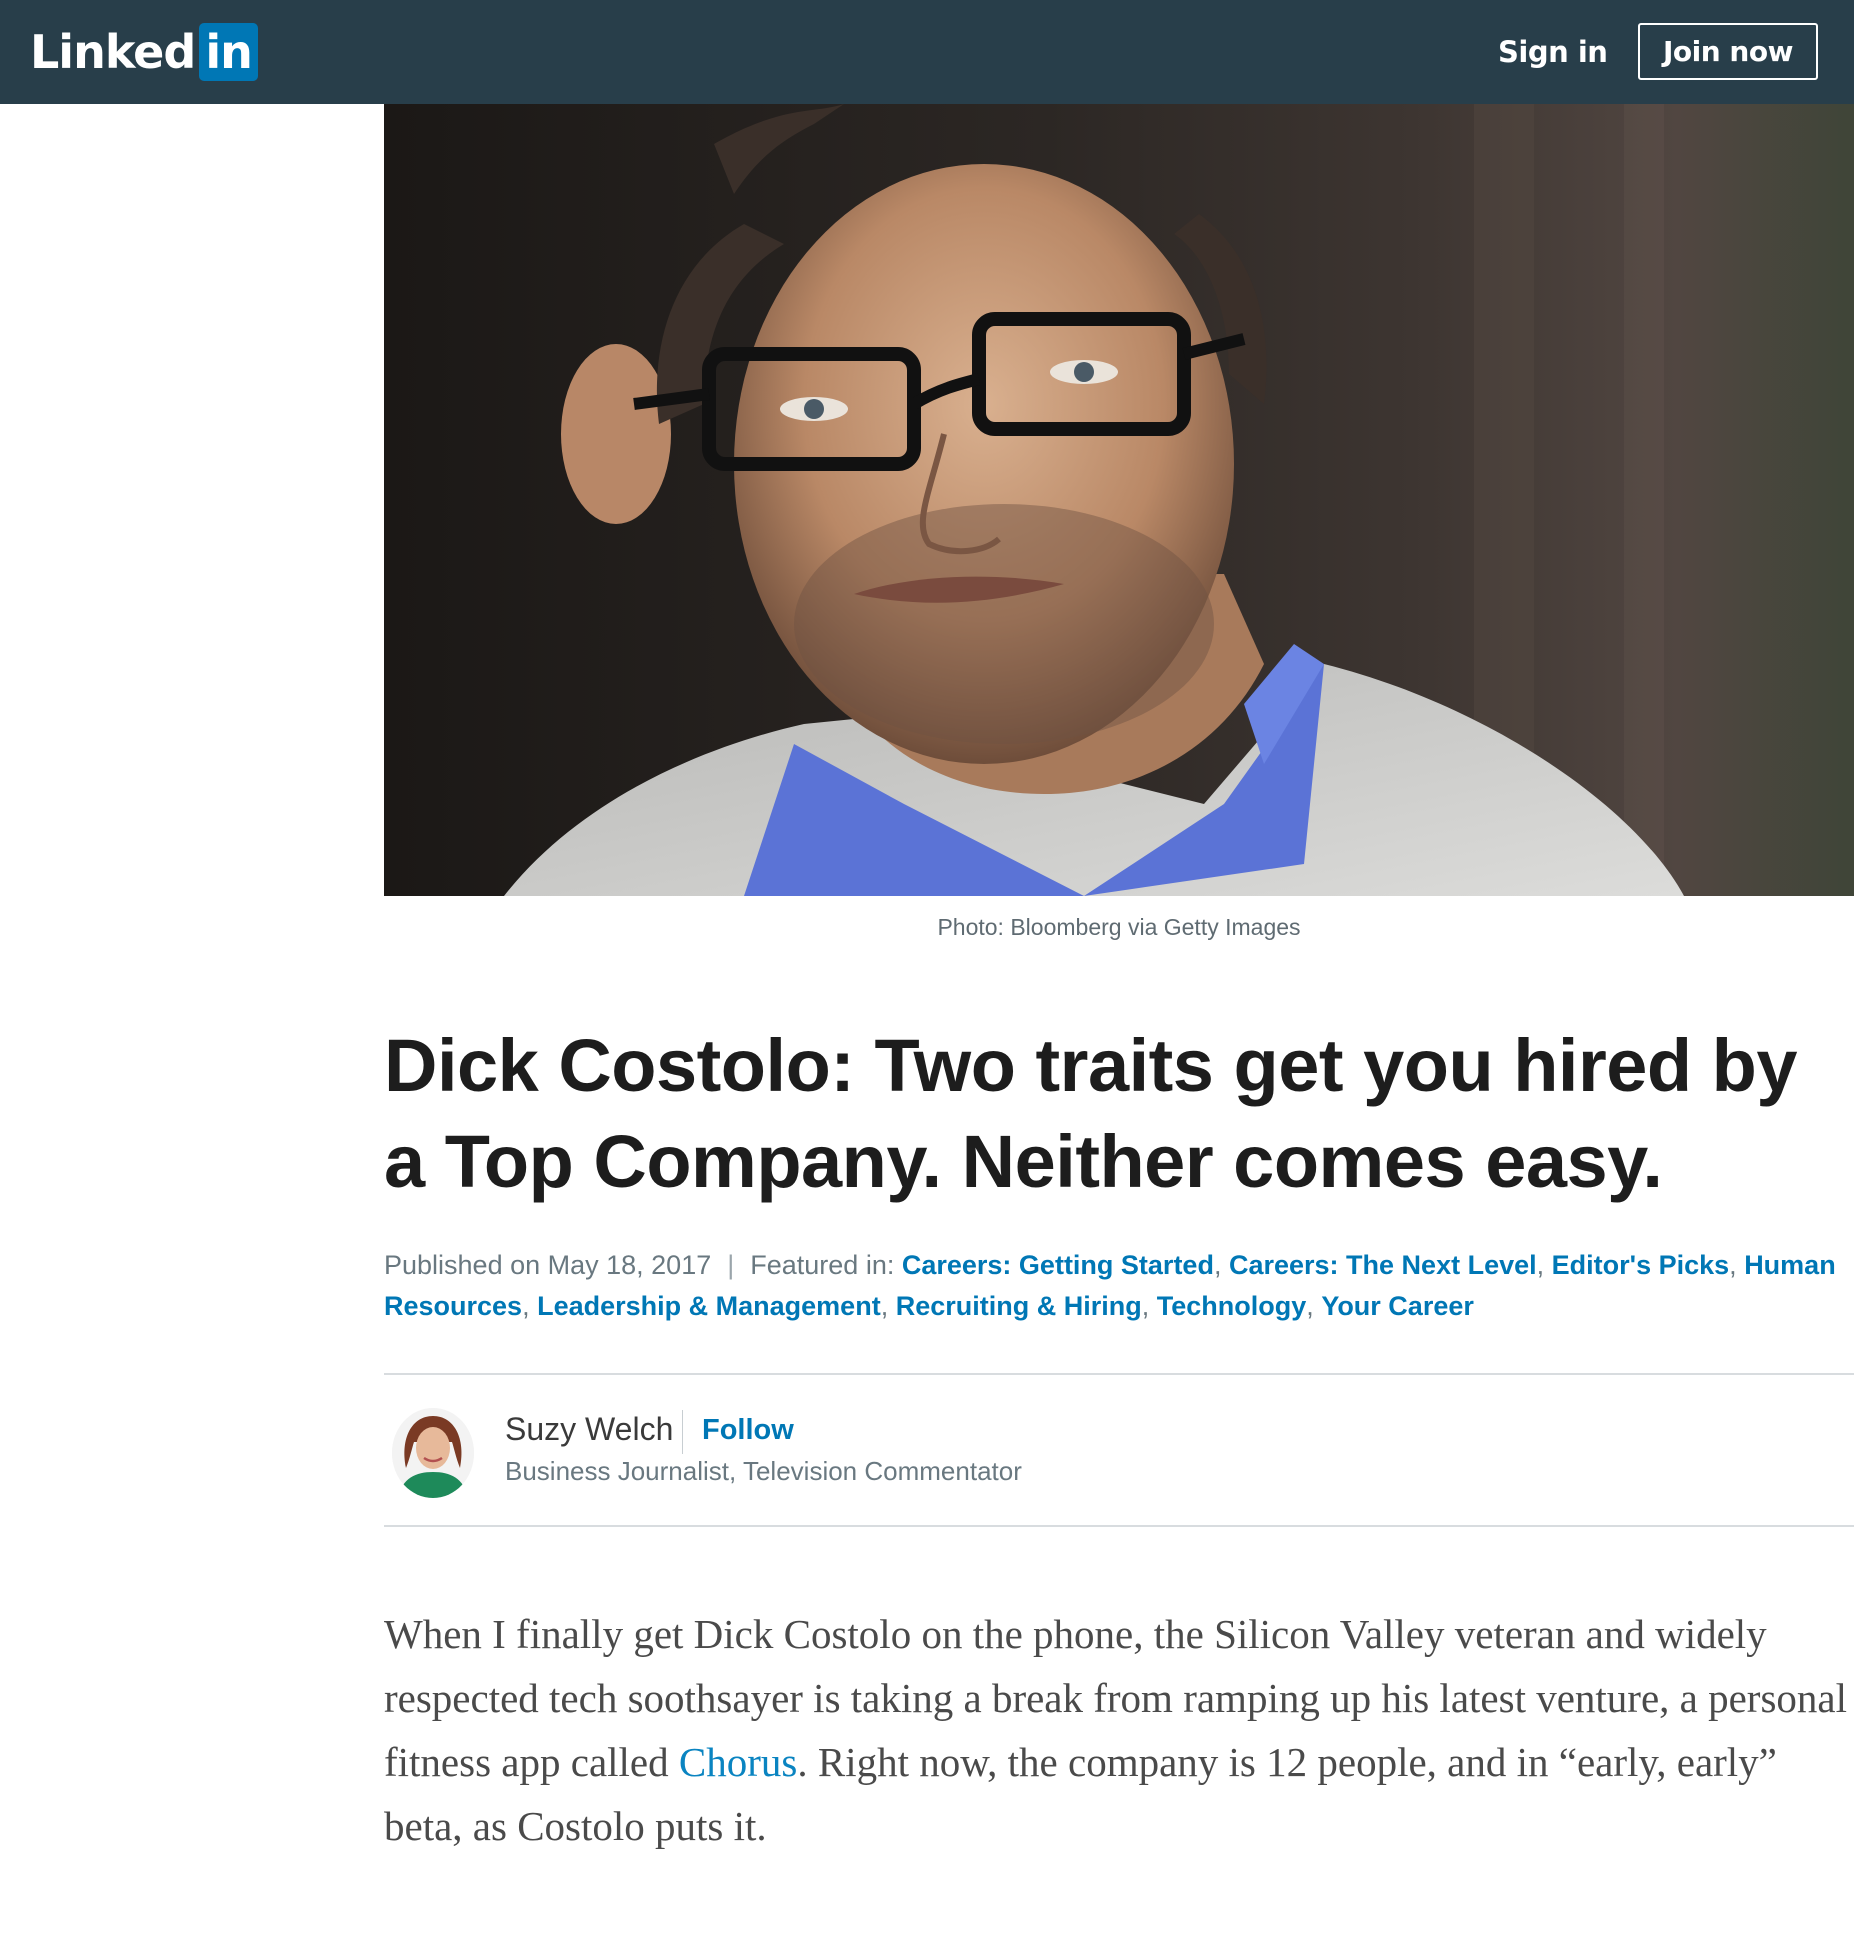 The image size is (1854, 1934). I want to click on featured-link-careers-getting-started: Careers: Getting Started, so click(1058, 1265).